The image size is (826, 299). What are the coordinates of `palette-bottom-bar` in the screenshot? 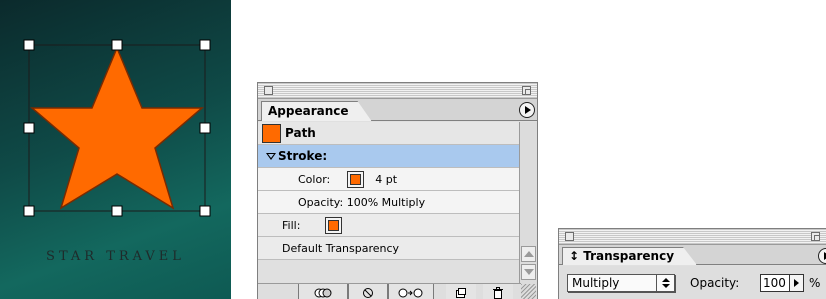 It's located at (389, 291).